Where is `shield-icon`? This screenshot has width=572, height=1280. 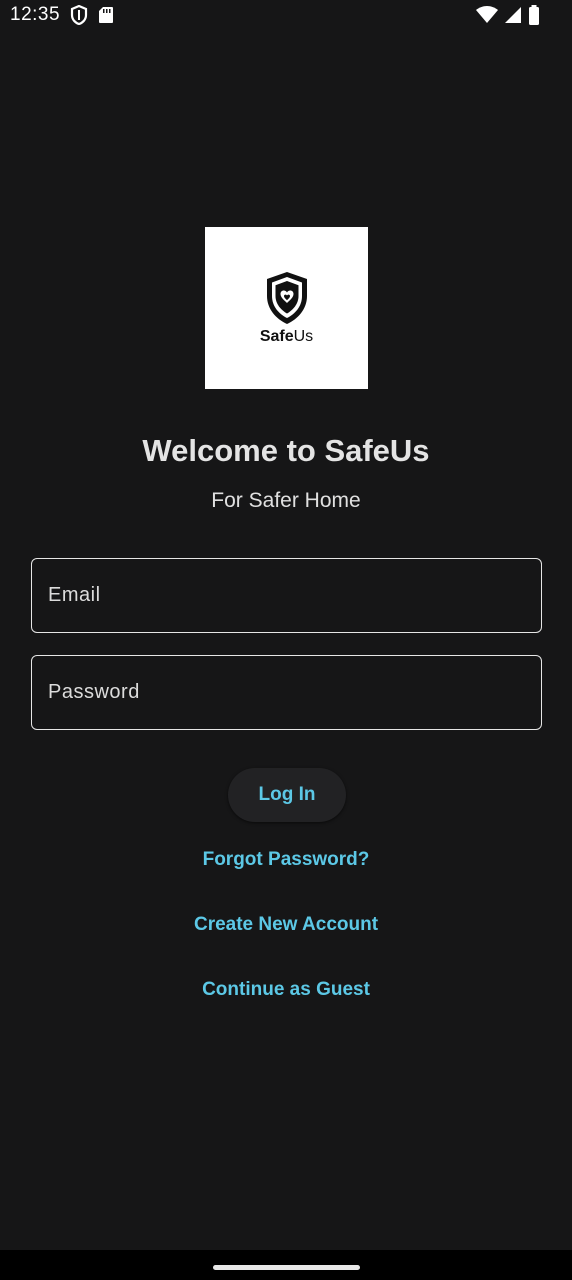 shield-icon is located at coordinates (79, 15).